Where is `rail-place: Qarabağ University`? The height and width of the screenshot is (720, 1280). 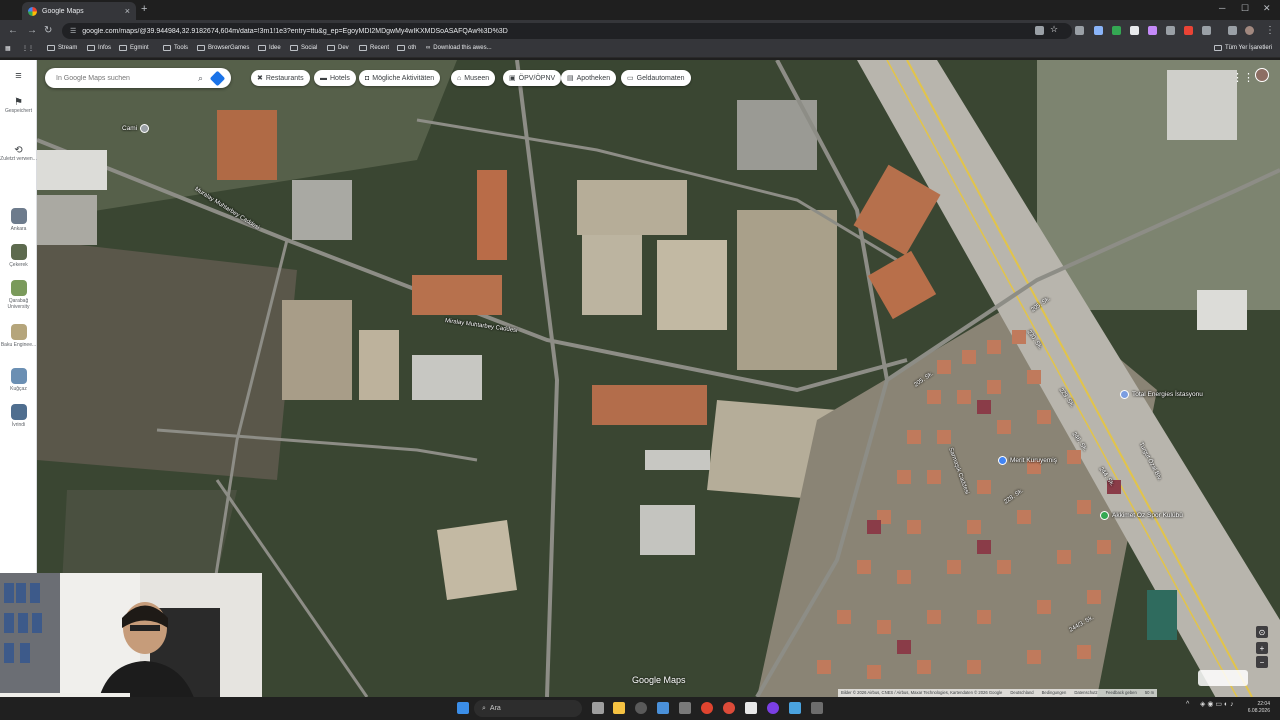
rail-place: Qarabağ University is located at coordinates (18, 295).